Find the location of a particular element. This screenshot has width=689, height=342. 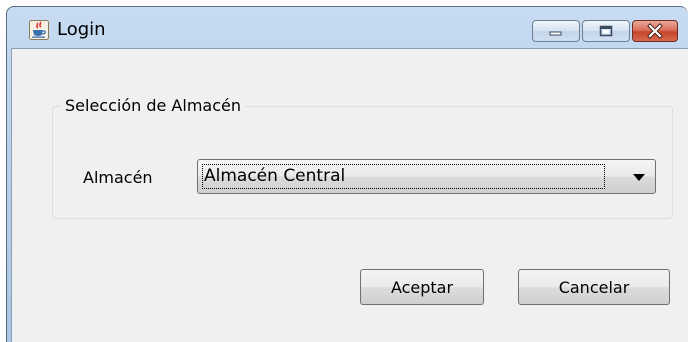

warehouse-selected-value: Almacén Central is located at coordinates (275, 176).